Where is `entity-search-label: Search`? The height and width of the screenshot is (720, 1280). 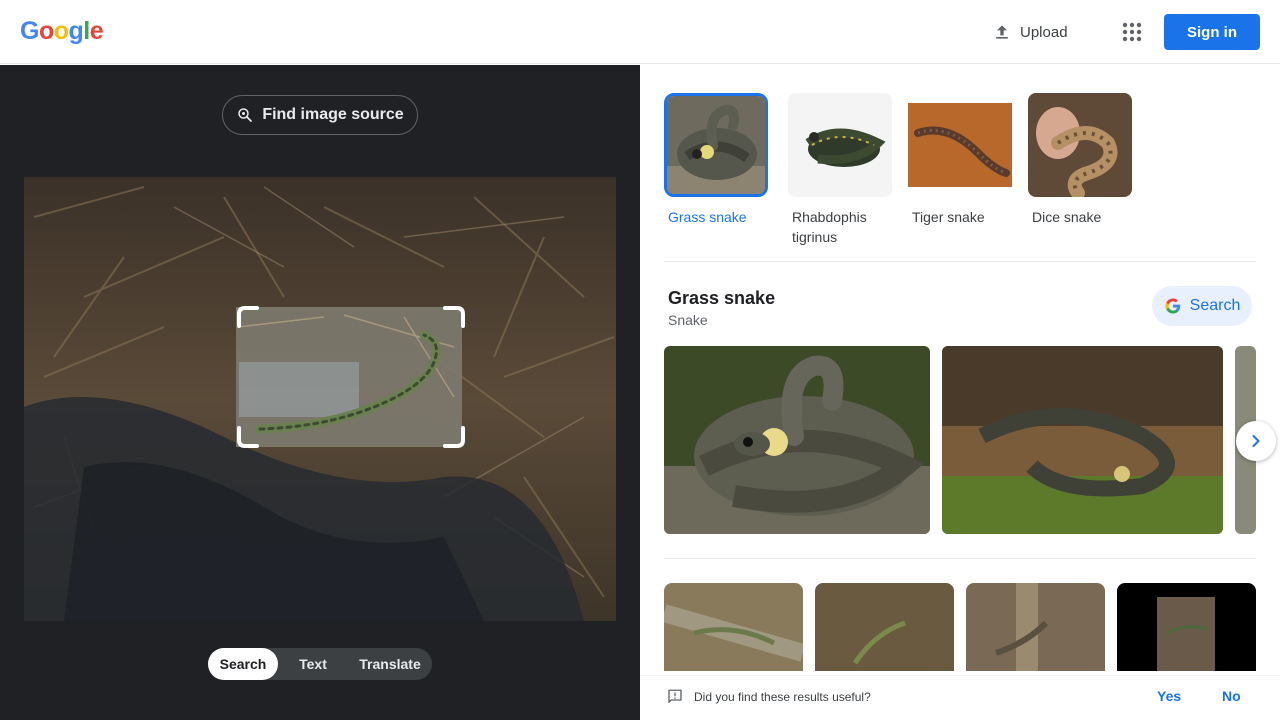 entity-search-label: Search is located at coordinates (1215, 305).